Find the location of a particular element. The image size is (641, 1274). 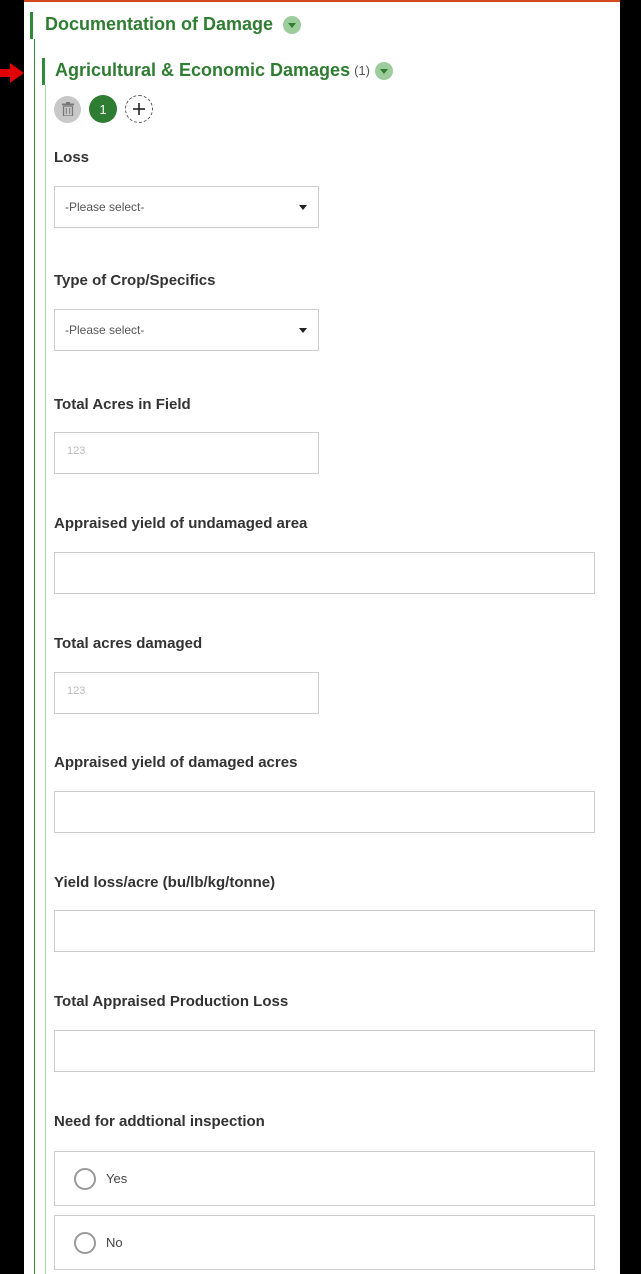

section-header: Documentation of Damage is located at coordinates (173, 24).